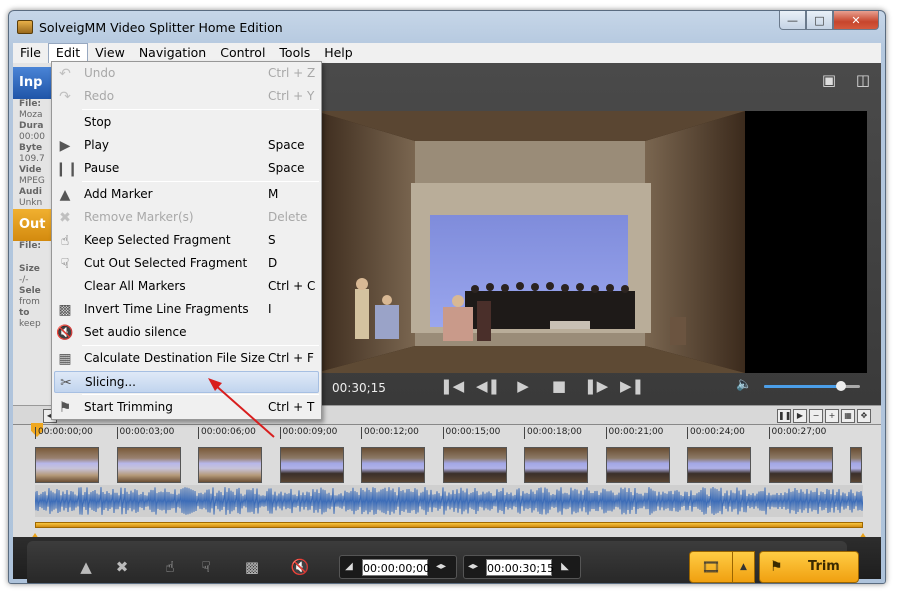 This screenshot has width=898, height=598. Describe the element at coordinates (86, 567) in the screenshot. I see `add-marker-icon: ▲` at that location.